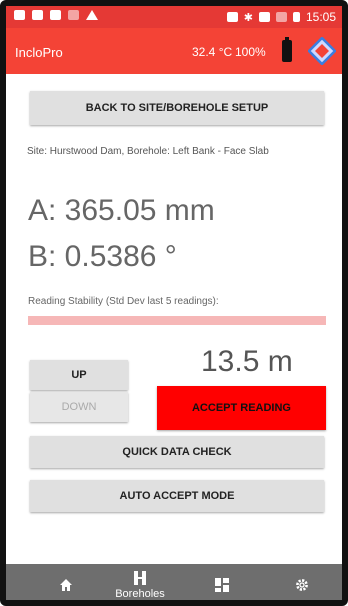  I want to click on bluetooth-icon: ✱, so click(248, 17).